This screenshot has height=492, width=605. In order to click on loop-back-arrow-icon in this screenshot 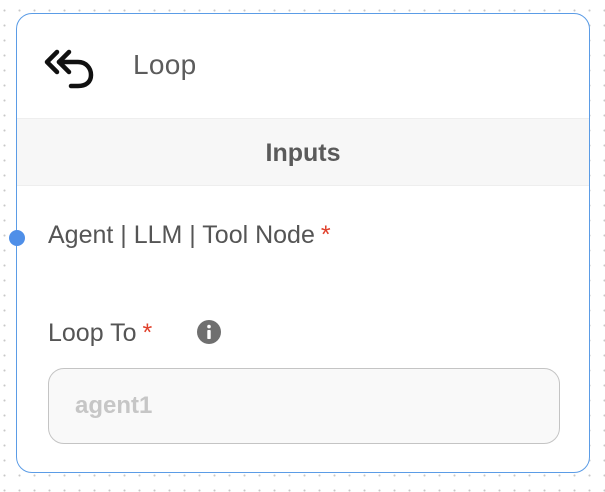, I will do `click(69, 68)`.